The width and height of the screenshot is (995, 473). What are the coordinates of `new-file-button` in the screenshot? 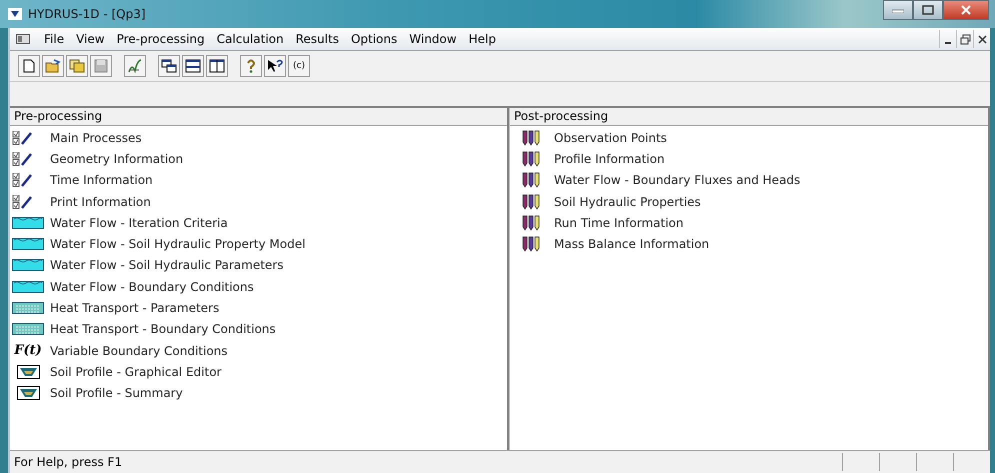 It's located at (29, 66).